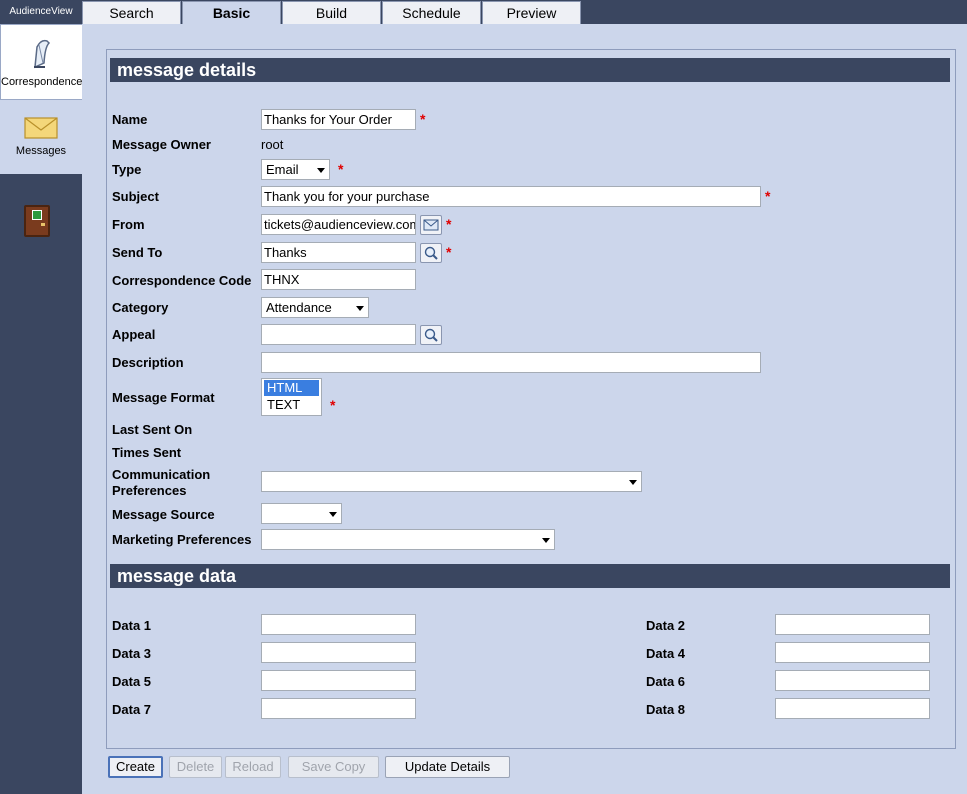  I want to click on source-select, so click(301, 513).